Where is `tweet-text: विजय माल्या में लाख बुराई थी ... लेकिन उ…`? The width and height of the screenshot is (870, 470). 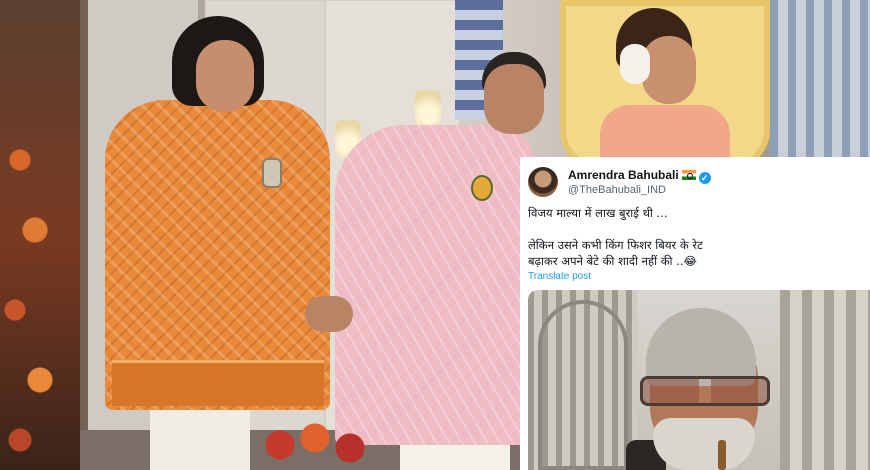 tweet-text: विजय माल्या में लाख बुराई थी ... लेकिन उ… is located at coordinates (695, 237).